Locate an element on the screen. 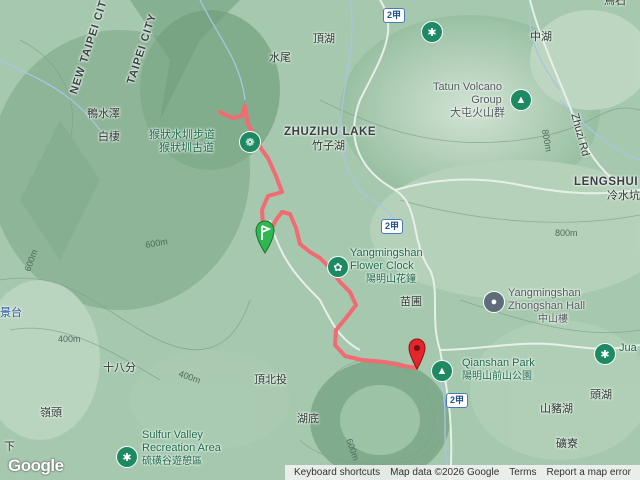 This screenshot has width=640, height=480. houshan-line-1: 猴狀水圳步道 is located at coordinates (182, 135).